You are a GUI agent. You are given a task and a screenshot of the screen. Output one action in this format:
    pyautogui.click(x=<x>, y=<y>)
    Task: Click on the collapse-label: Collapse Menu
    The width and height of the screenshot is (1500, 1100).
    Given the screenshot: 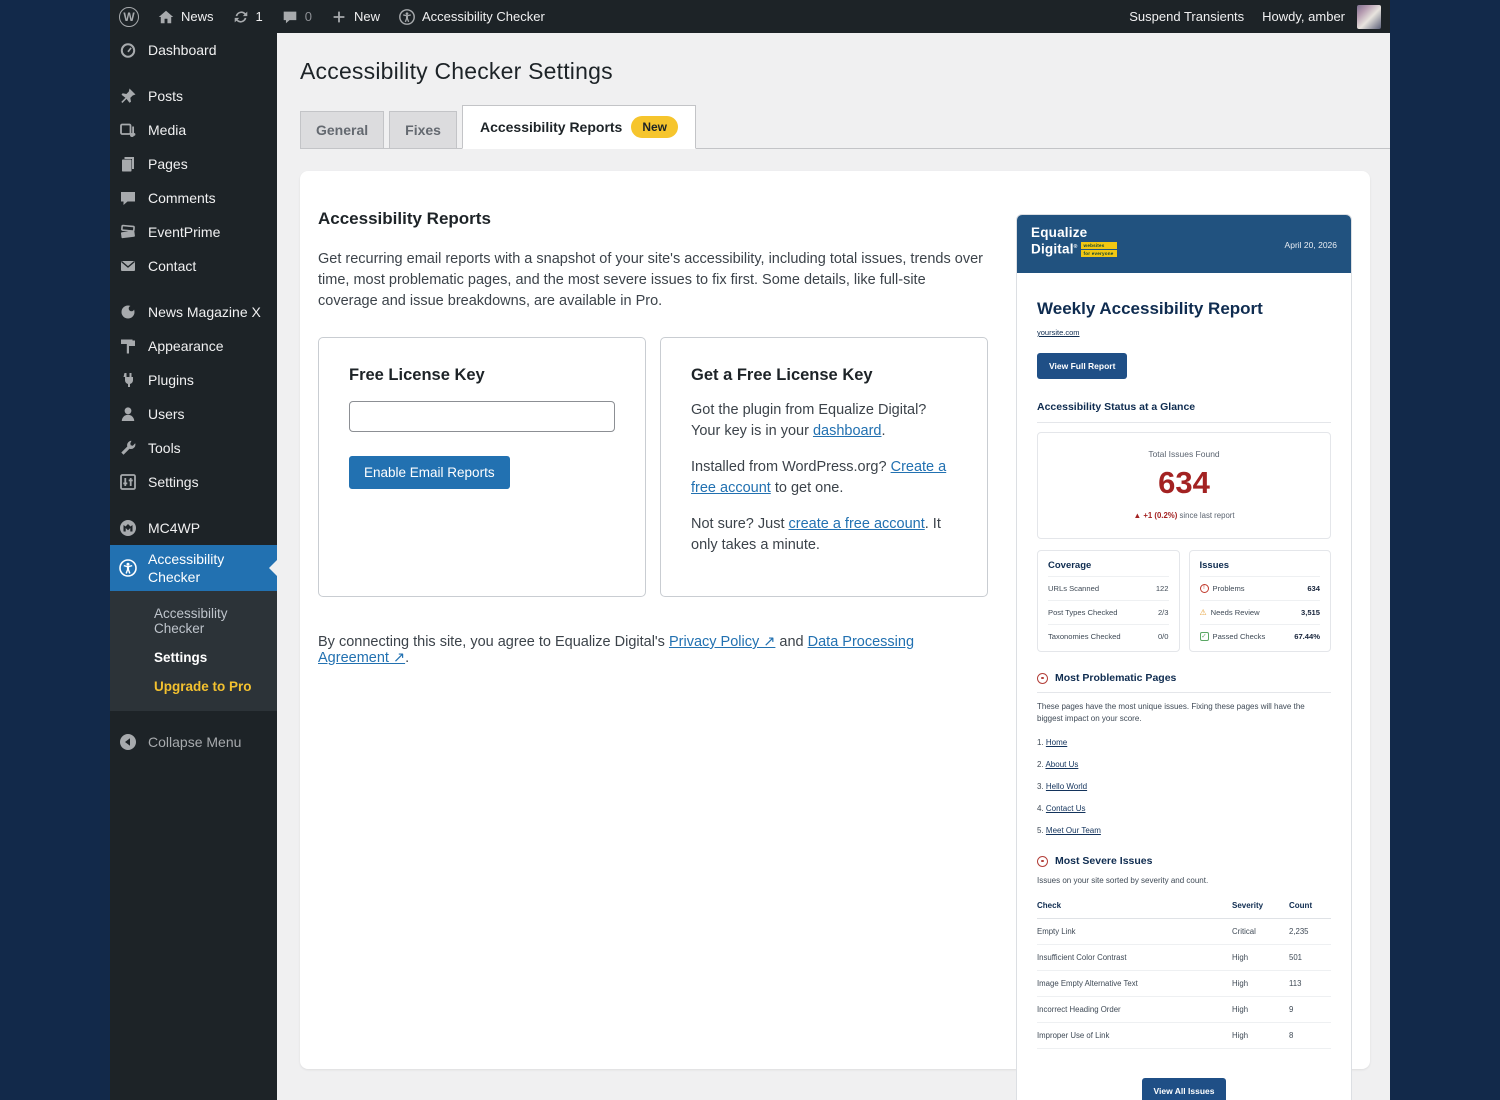 What is the action you would take?
    pyautogui.click(x=195, y=742)
    